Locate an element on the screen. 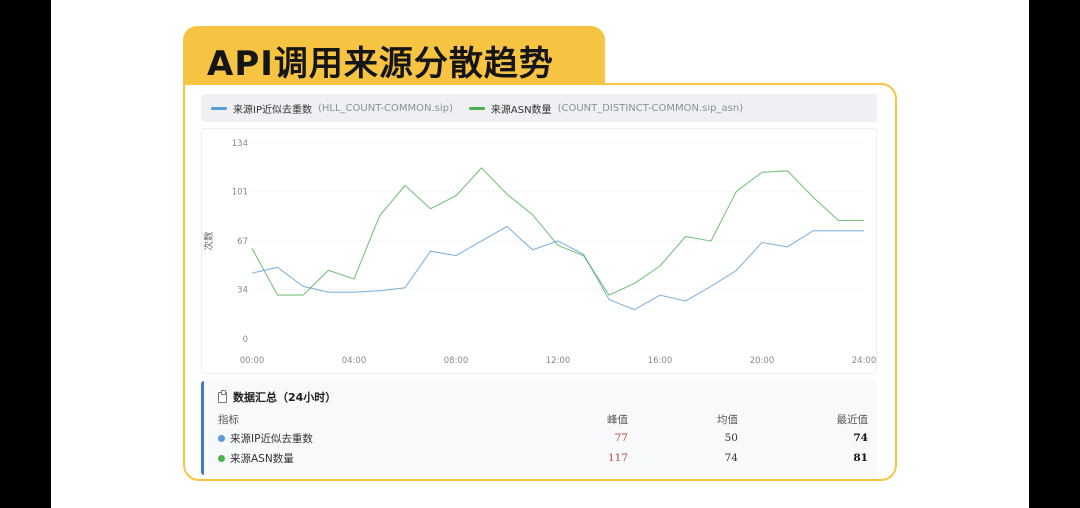 The image size is (1080, 508). legend-swatch-ip is located at coordinates (219, 108).